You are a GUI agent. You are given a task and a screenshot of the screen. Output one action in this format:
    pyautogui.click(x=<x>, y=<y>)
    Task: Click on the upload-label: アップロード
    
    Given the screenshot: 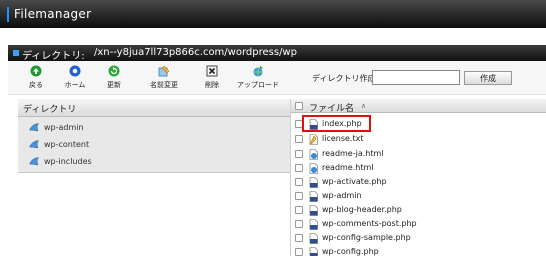 What is the action you would take?
    pyautogui.click(x=258, y=85)
    